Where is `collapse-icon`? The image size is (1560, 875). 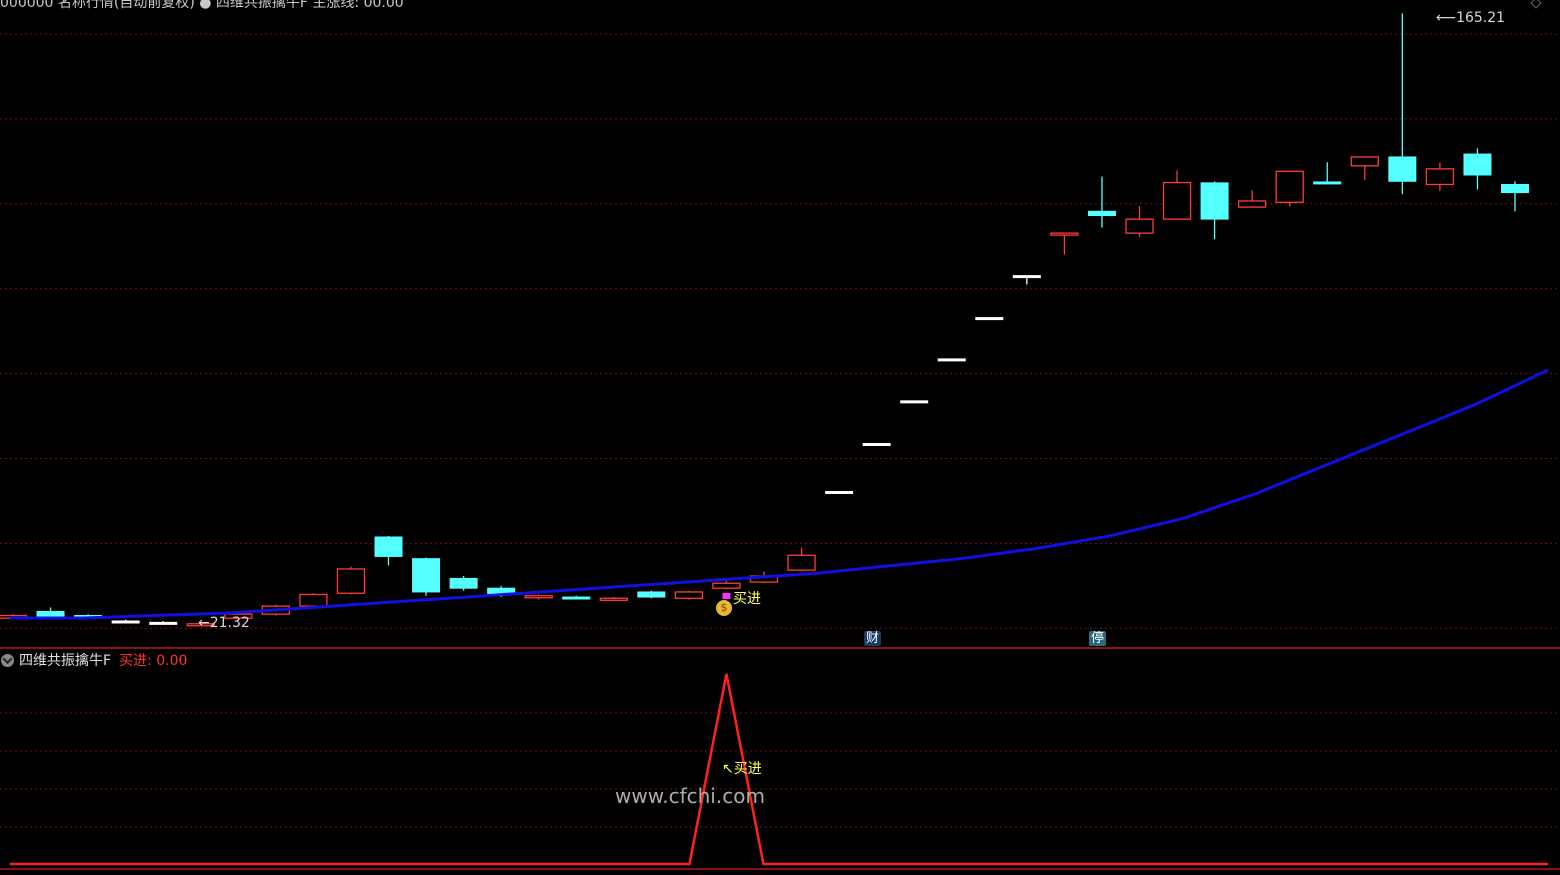
collapse-icon is located at coordinates (7, 660).